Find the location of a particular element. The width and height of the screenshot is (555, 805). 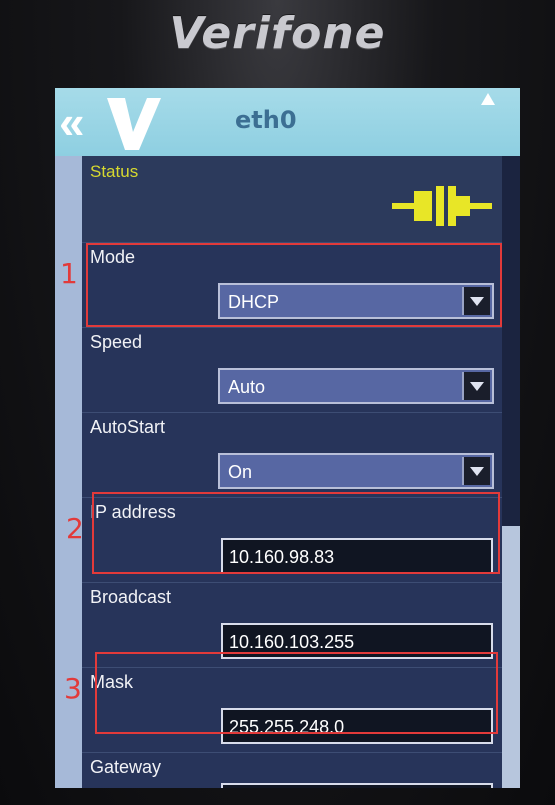

annotation-box-mode is located at coordinates (294, 285).